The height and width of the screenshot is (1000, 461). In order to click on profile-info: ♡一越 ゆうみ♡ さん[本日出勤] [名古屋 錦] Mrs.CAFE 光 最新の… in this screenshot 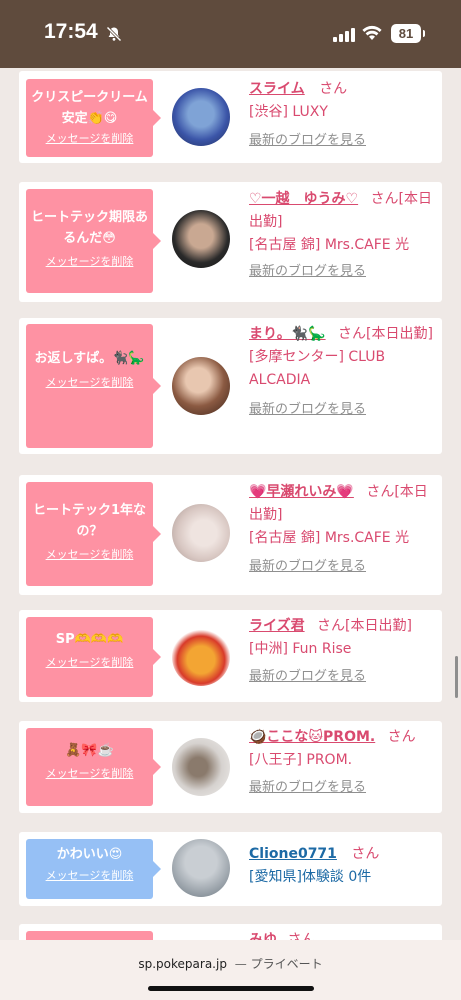, I will do `click(341, 235)`.